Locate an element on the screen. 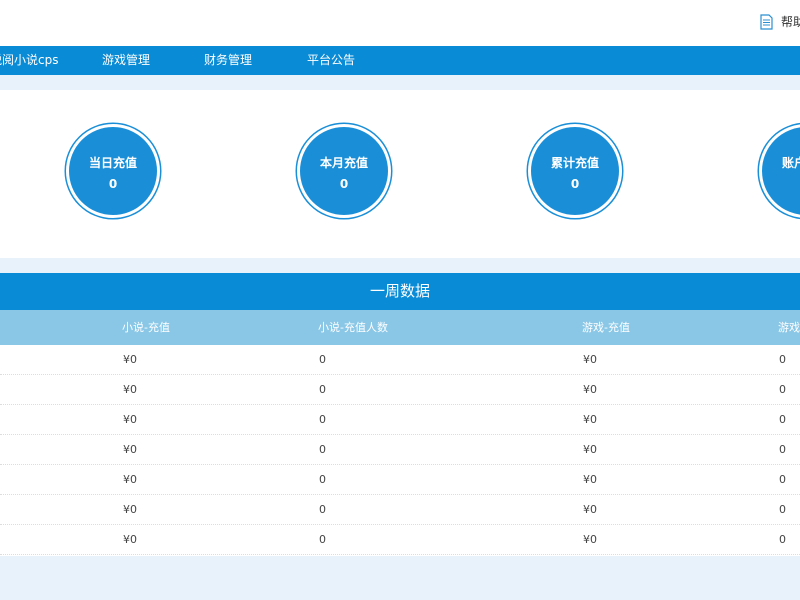 This screenshot has height=600, width=800. weekly-data-title: 一周数据 is located at coordinates (400, 291).